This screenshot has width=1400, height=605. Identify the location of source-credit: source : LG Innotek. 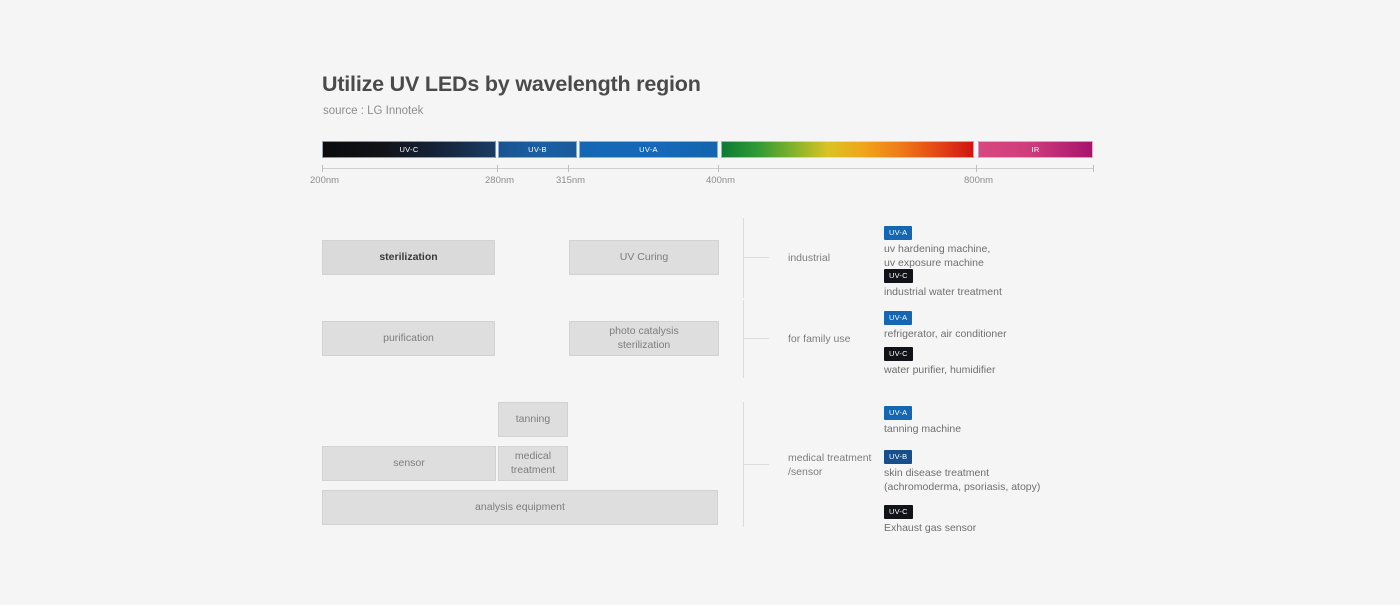
(373, 111).